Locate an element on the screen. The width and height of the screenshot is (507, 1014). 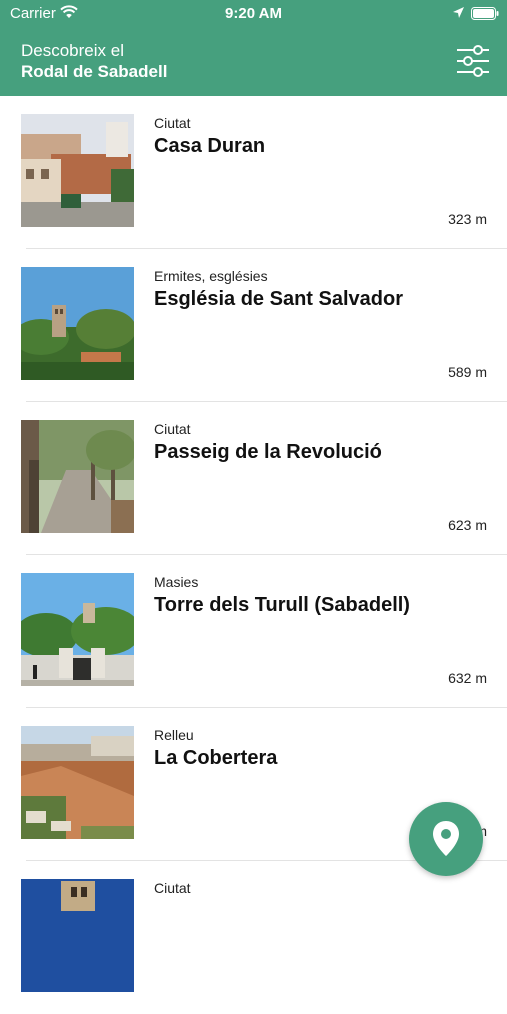
filter-button is located at coordinates (473, 61).